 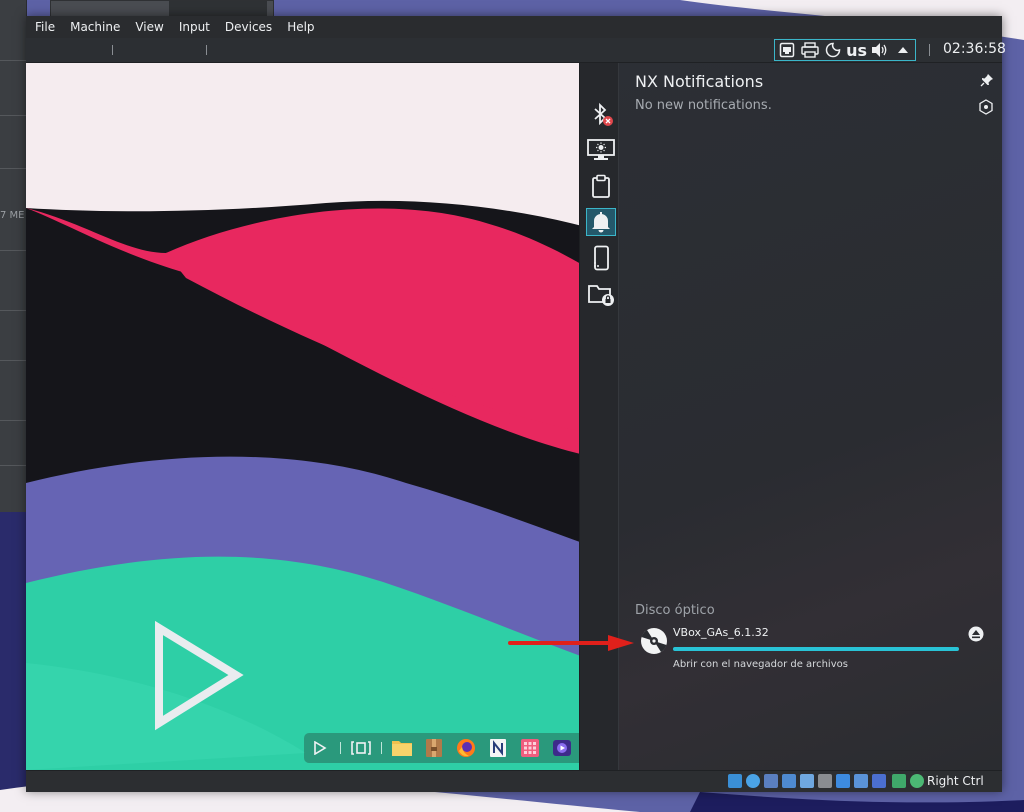 I want to click on calculator-icon, so click(x=530, y=748).